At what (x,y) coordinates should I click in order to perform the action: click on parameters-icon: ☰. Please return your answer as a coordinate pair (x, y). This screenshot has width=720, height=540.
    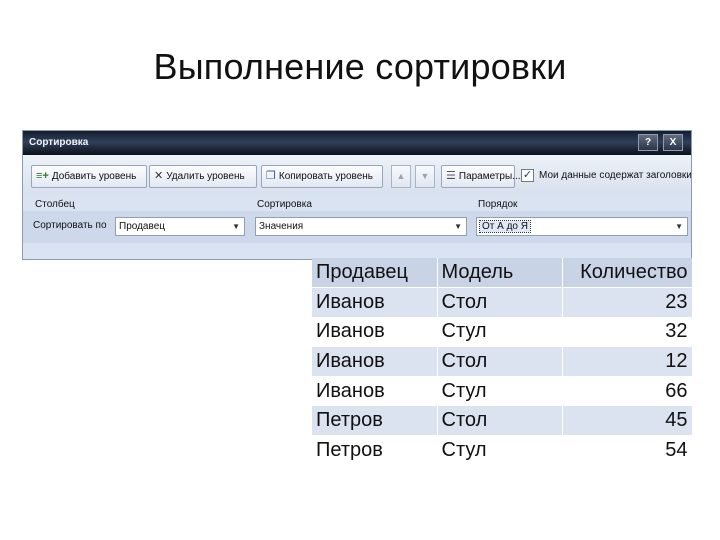
    Looking at the image, I should click on (451, 176).